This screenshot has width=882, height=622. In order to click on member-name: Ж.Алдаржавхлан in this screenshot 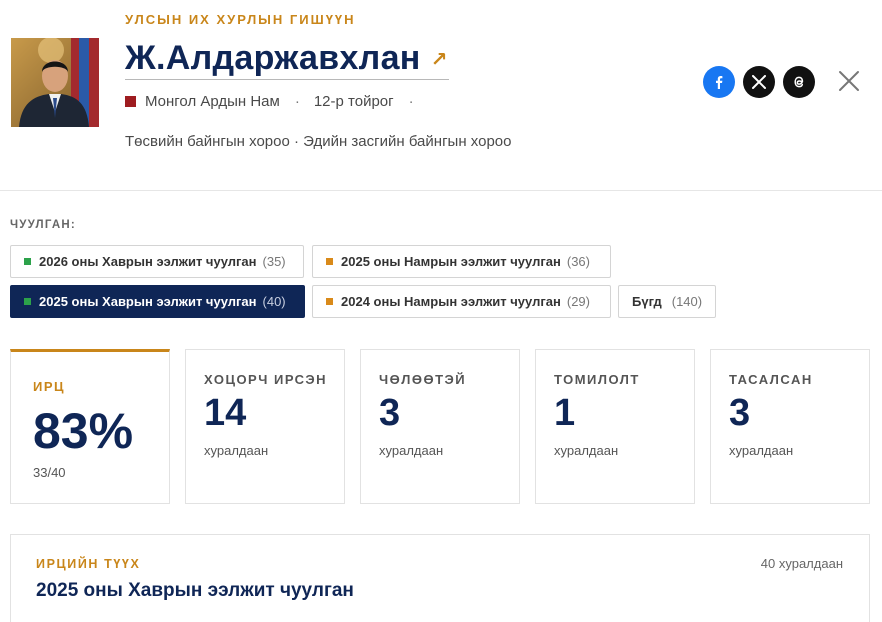, I will do `click(273, 58)`.